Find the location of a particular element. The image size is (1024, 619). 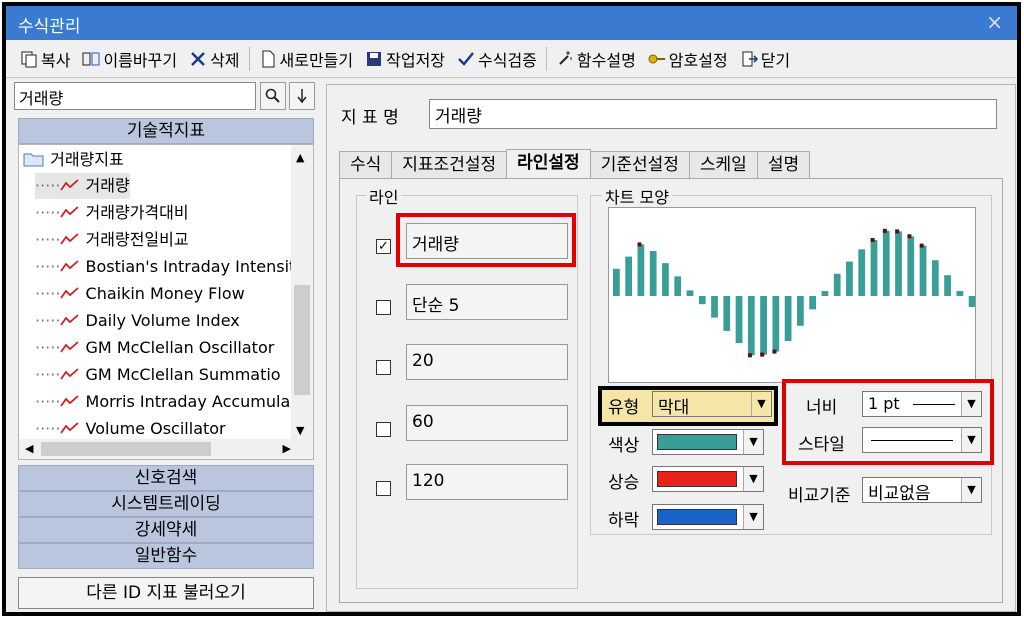

verify-button: 수식검증 is located at coordinates (497, 59).